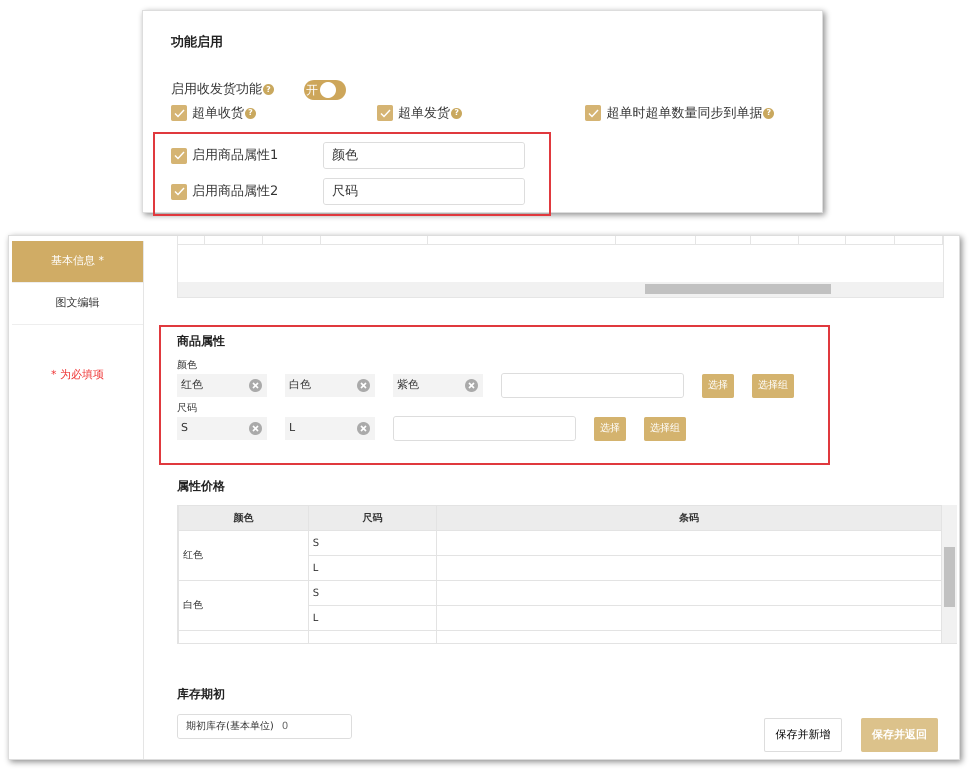 This screenshot has width=971, height=769. What do you see at coordinates (424, 155) in the screenshot?
I see `attribute-name-field: 颜色` at bounding box center [424, 155].